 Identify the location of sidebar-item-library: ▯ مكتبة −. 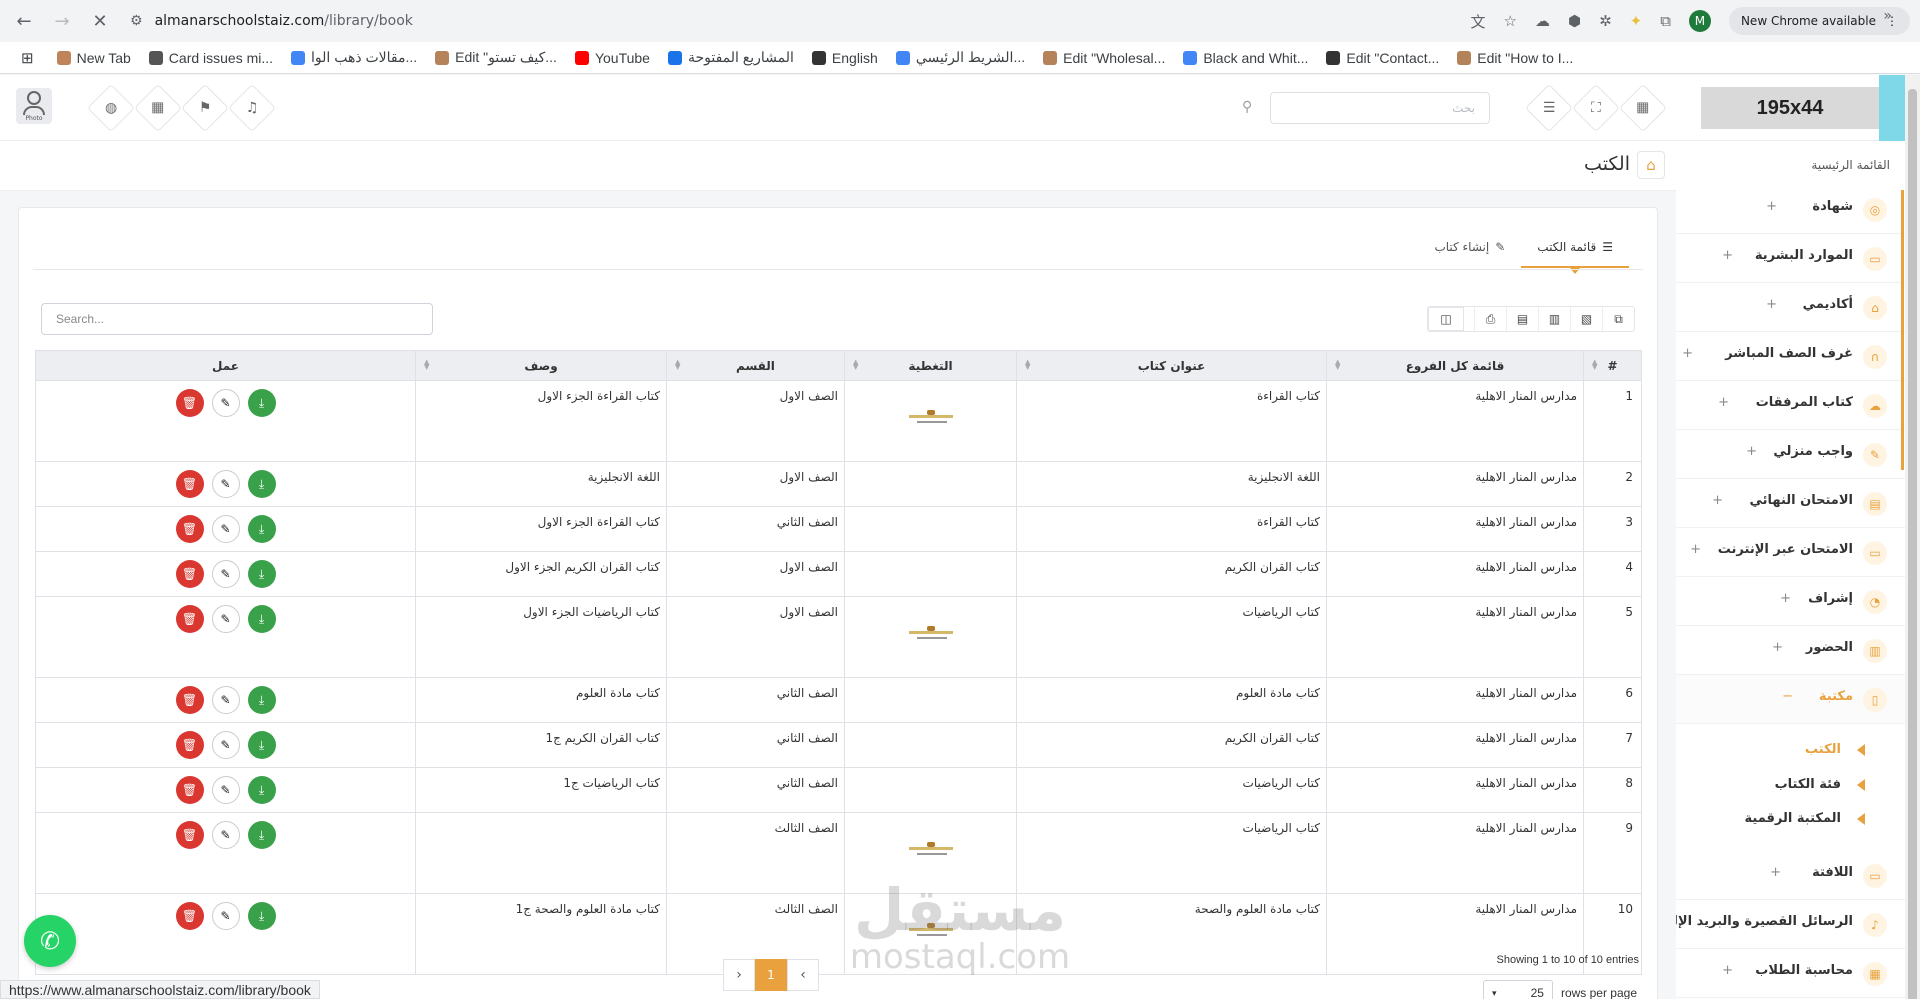
(1790, 699).